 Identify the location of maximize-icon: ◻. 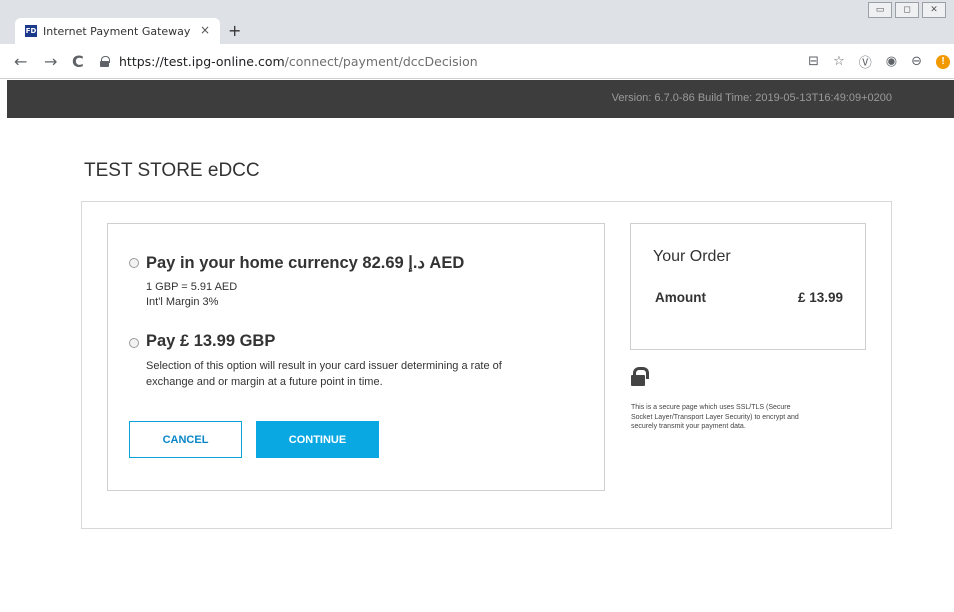
(907, 10).